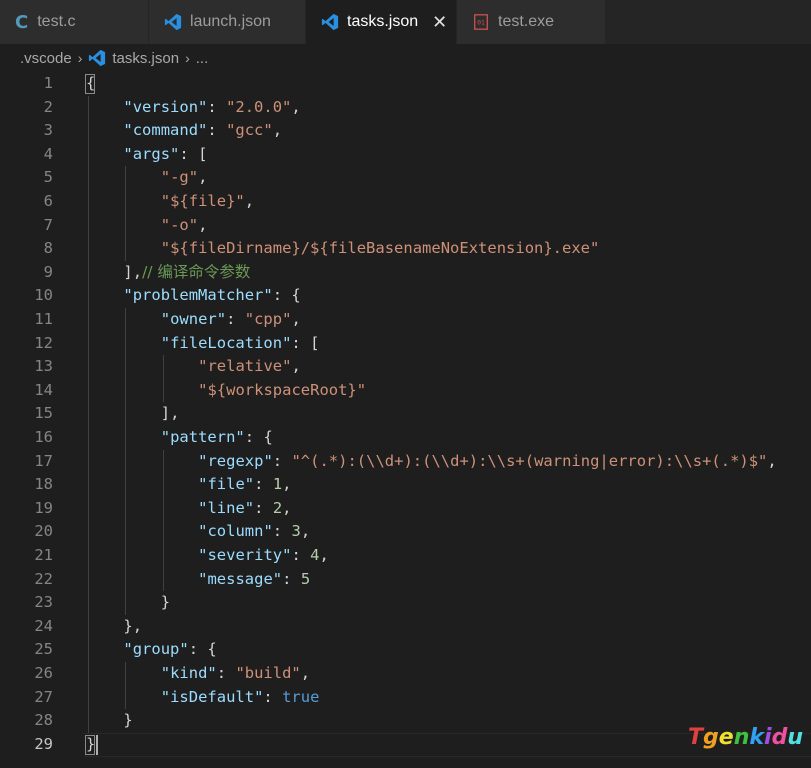 This screenshot has height=768, width=811. Describe the element at coordinates (405, 108) in the screenshot. I see `code-line: 2 "version": "2.0.0",` at that location.